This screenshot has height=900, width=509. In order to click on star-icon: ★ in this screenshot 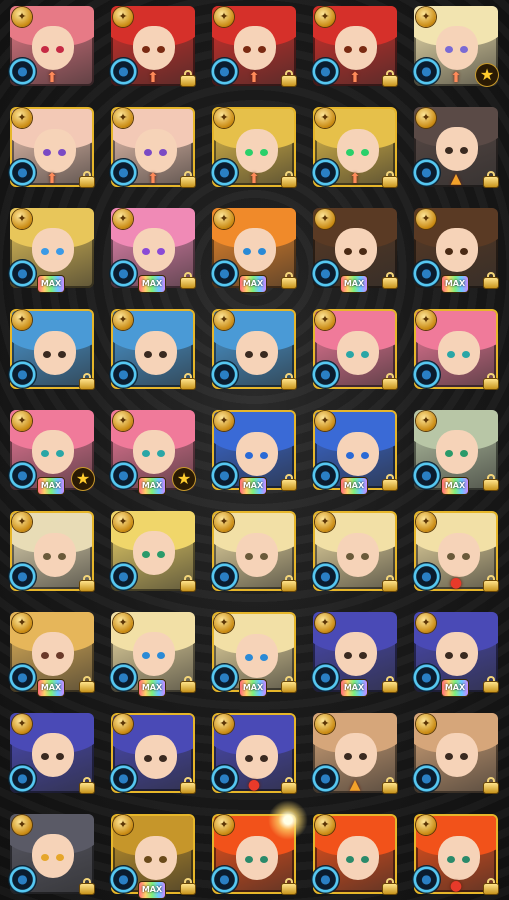, I will do `click(184, 479)`.